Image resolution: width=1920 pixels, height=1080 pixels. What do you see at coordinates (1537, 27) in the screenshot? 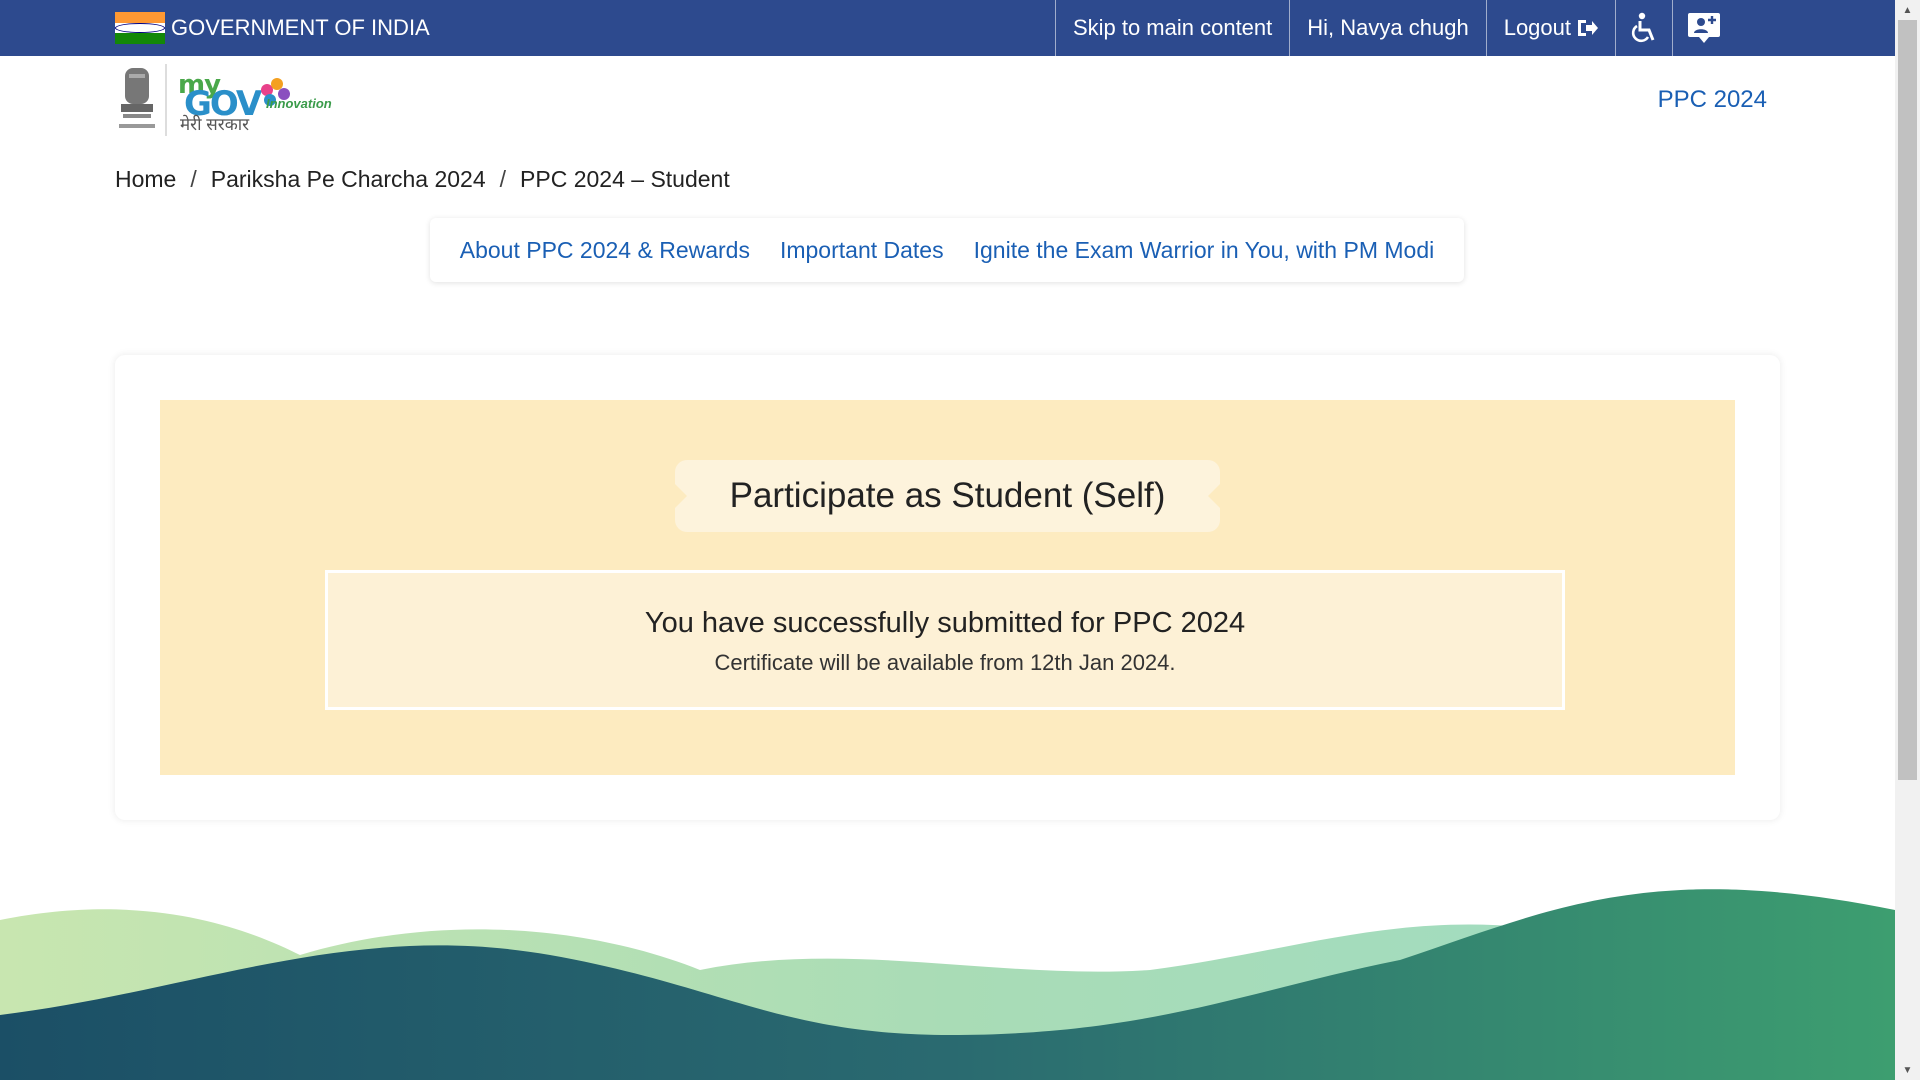
I see `logout-label: Logout` at bounding box center [1537, 27].